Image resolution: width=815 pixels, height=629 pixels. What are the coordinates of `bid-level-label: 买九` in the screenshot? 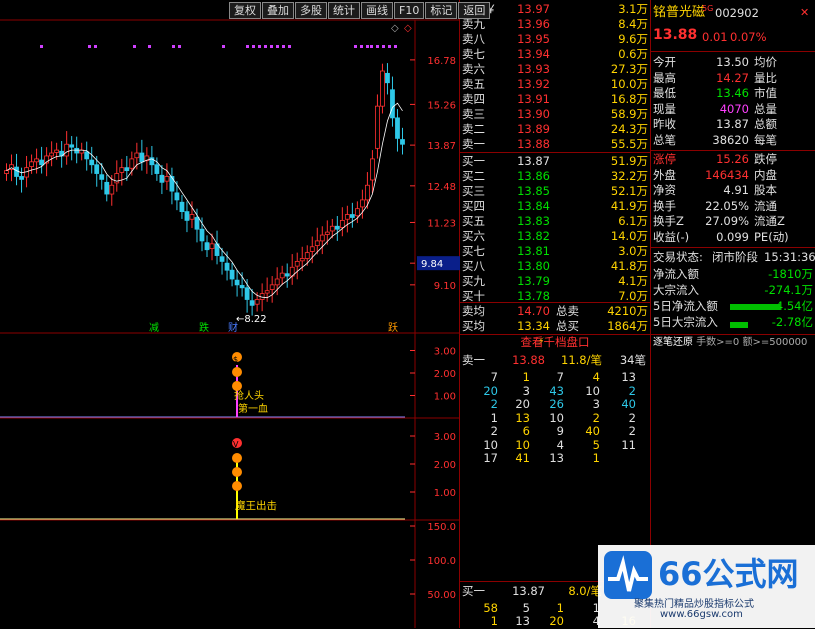 It's located at (473, 281).